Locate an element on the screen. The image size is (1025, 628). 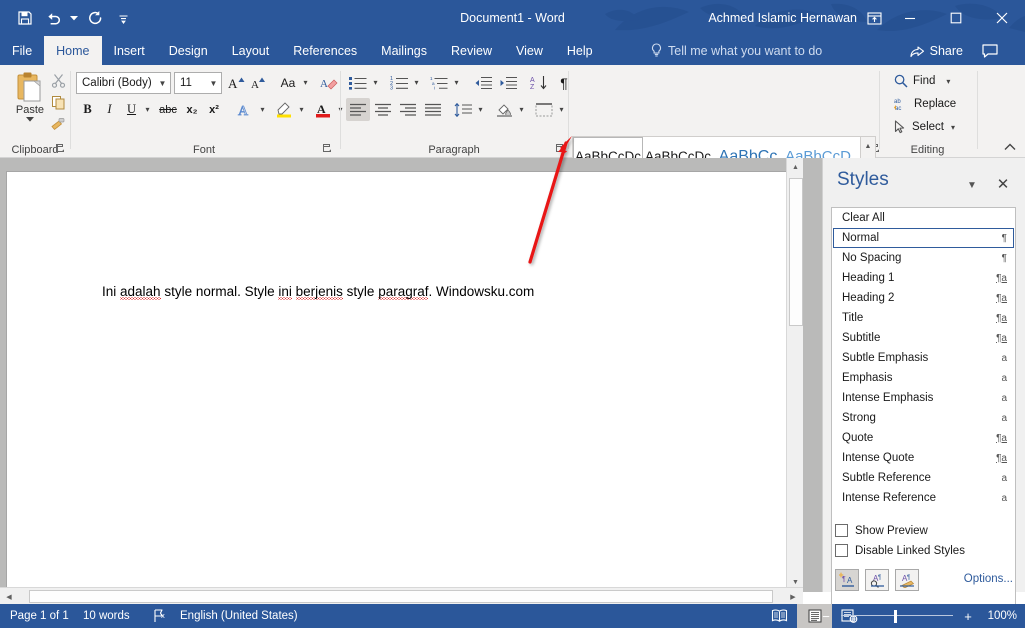
style-item-normal: Normal ¶ is located at coordinates (923, 238).